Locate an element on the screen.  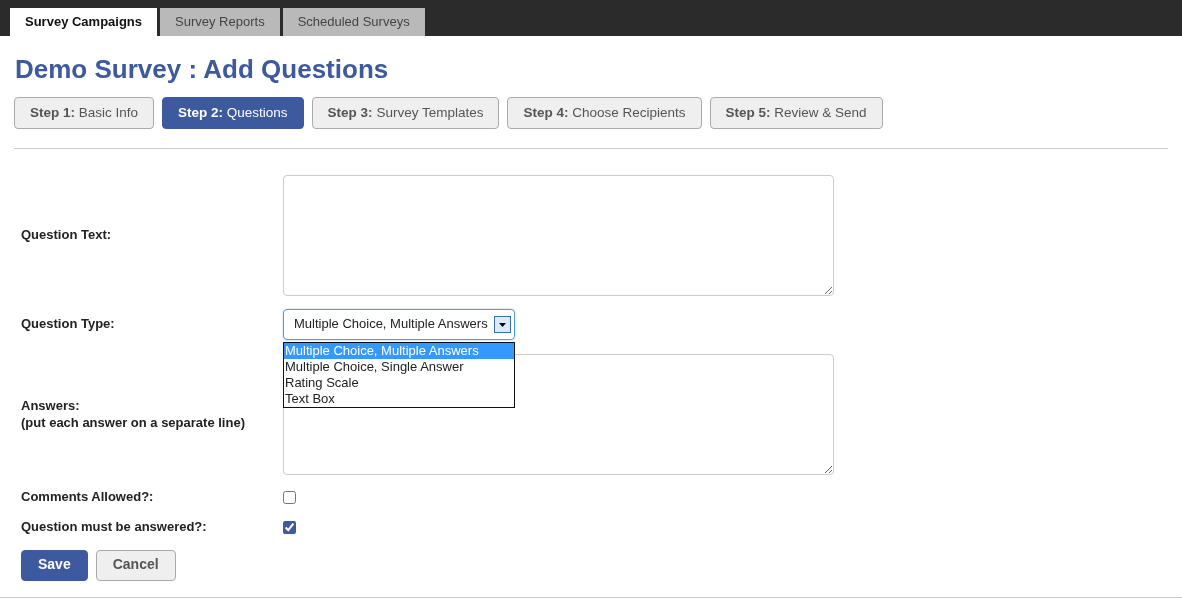
cancel-button: Cancel is located at coordinates (135, 565).